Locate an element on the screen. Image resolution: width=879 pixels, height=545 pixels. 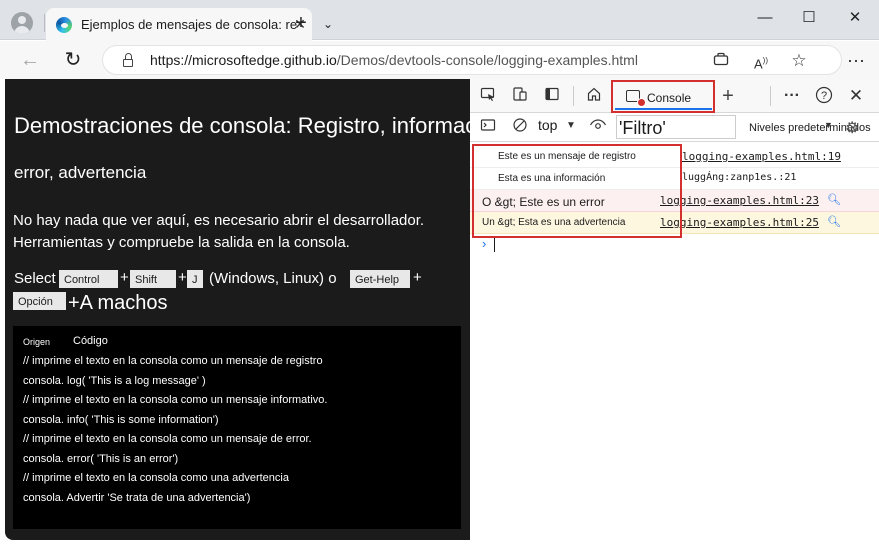
error-badge-icon is located at coordinates (641, 102).